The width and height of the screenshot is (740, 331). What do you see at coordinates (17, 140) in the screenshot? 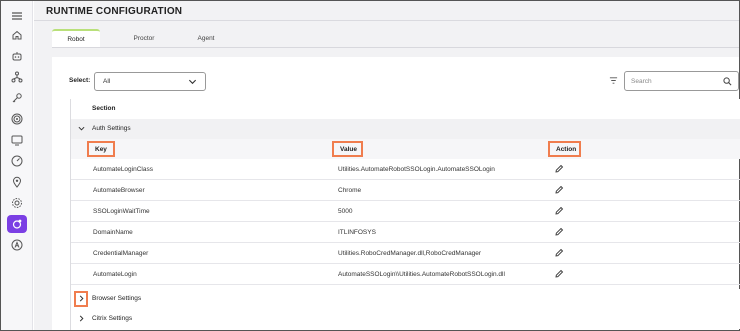
I see `monitor-icon` at bounding box center [17, 140].